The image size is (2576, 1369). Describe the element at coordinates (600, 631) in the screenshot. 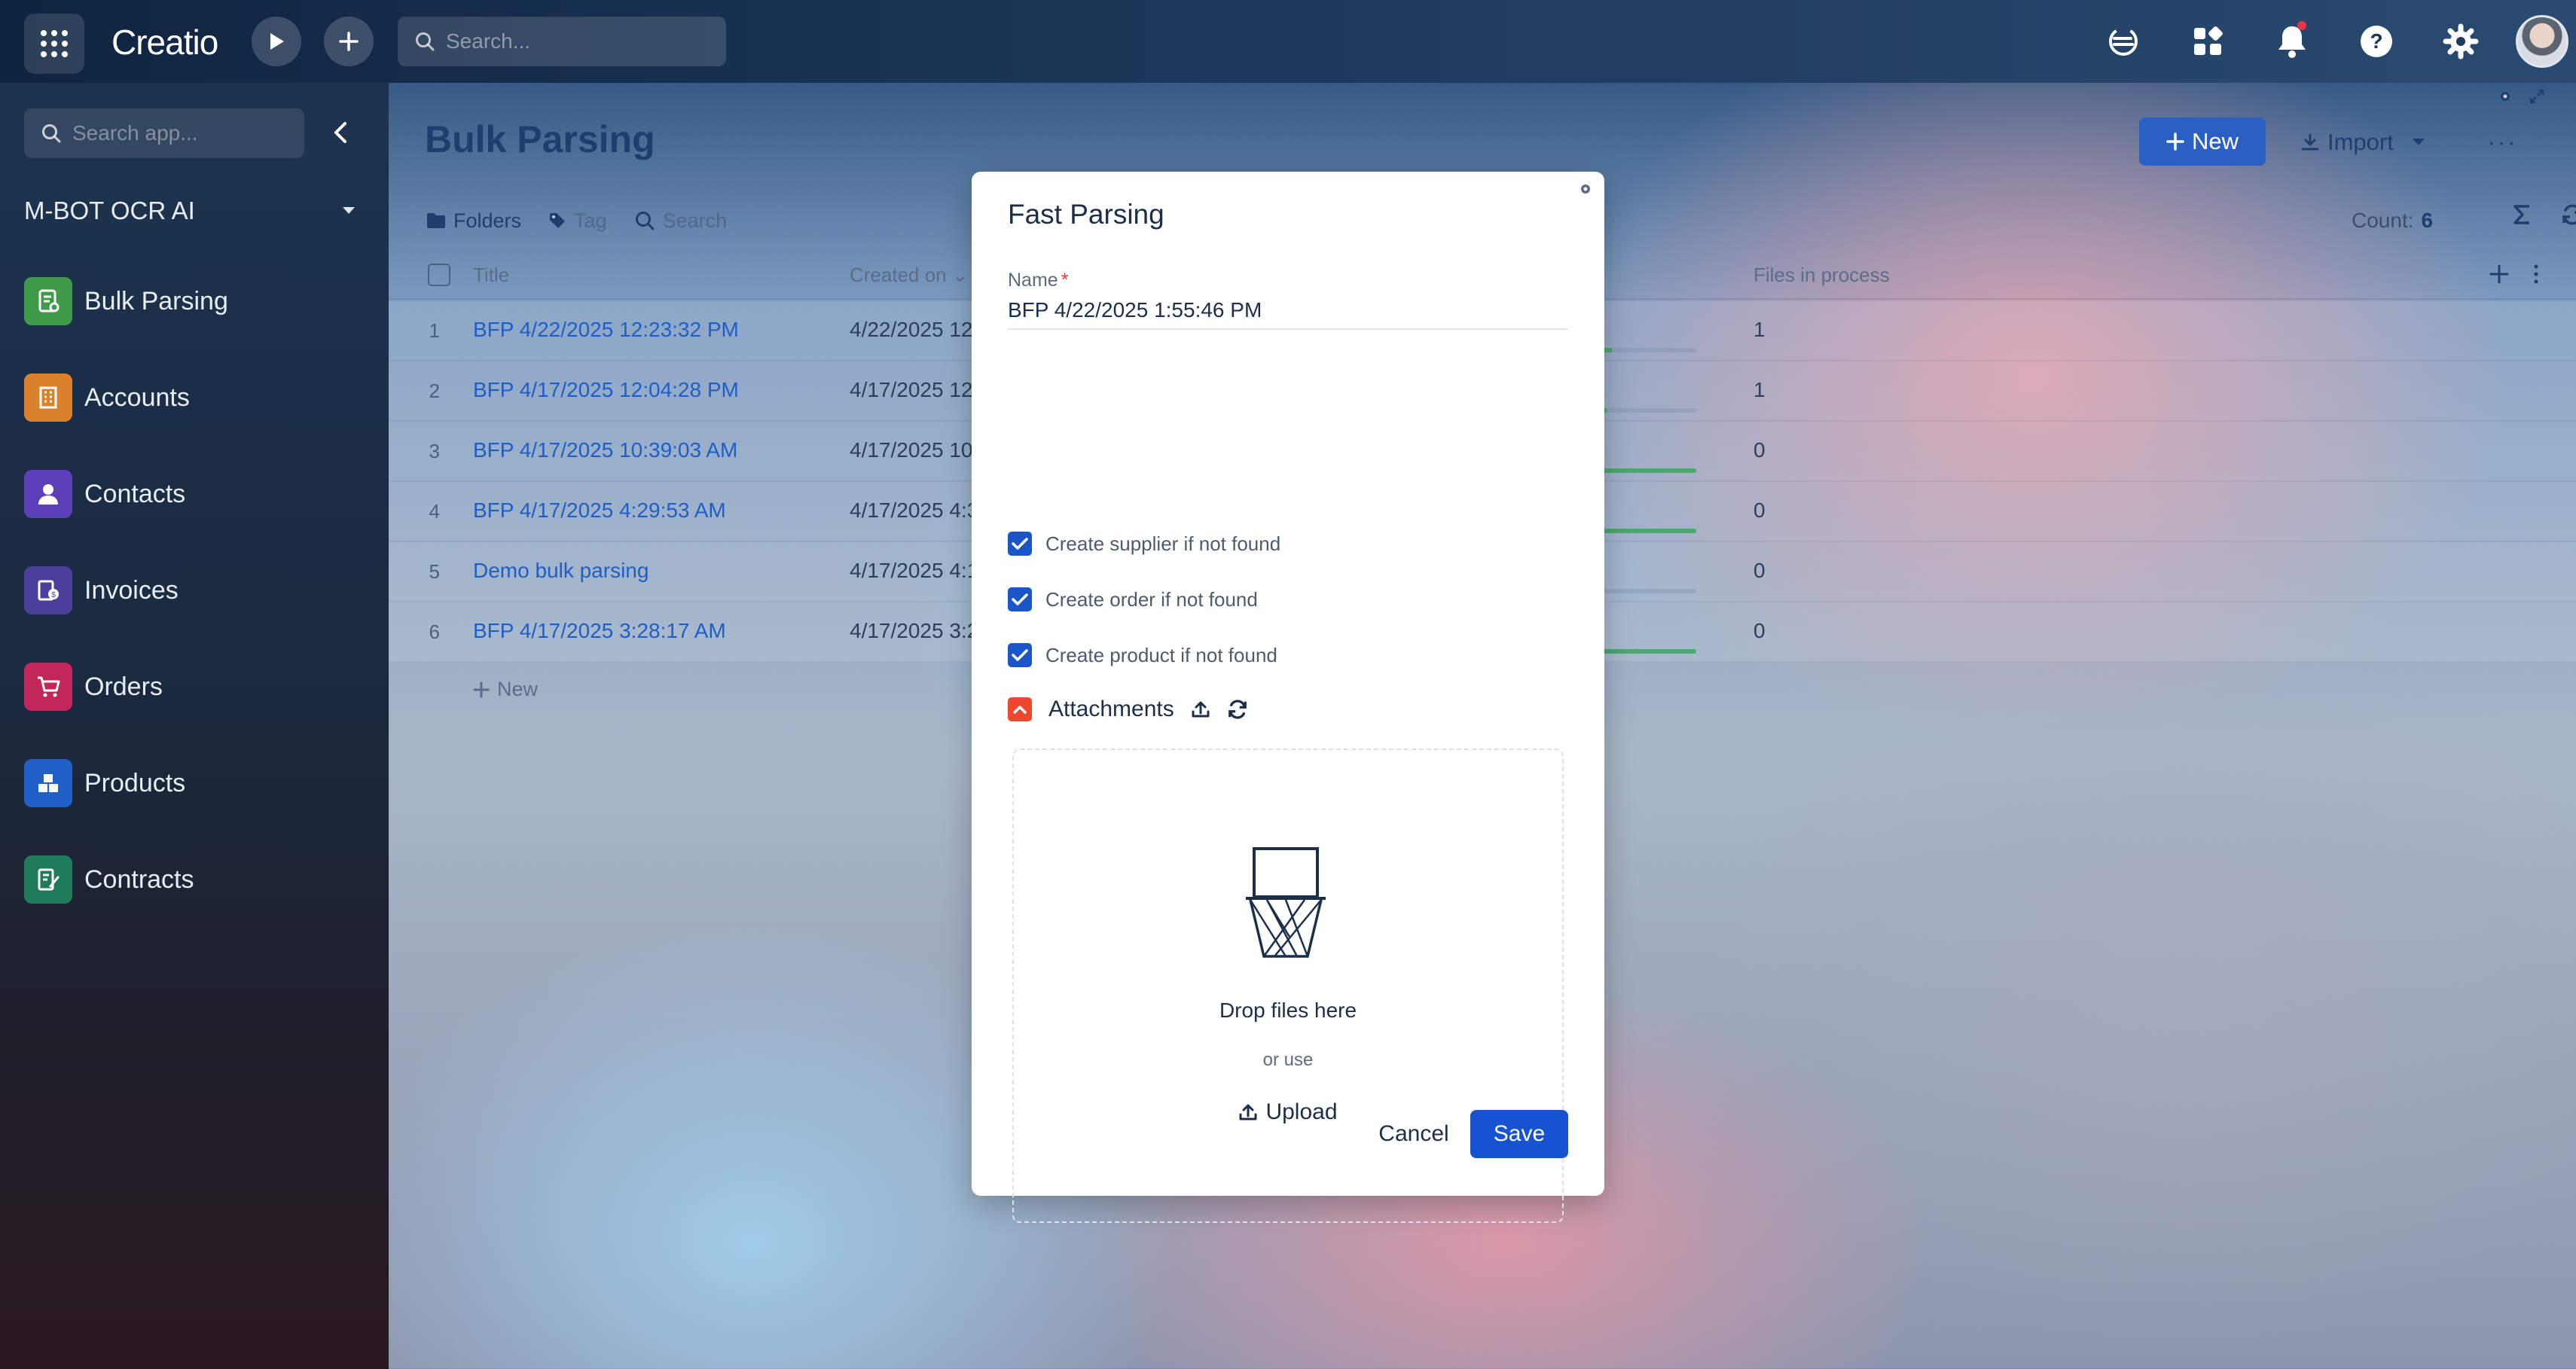

I see `row-title-link: BFP 4/17/2025 3:28:17 AM` at that location.